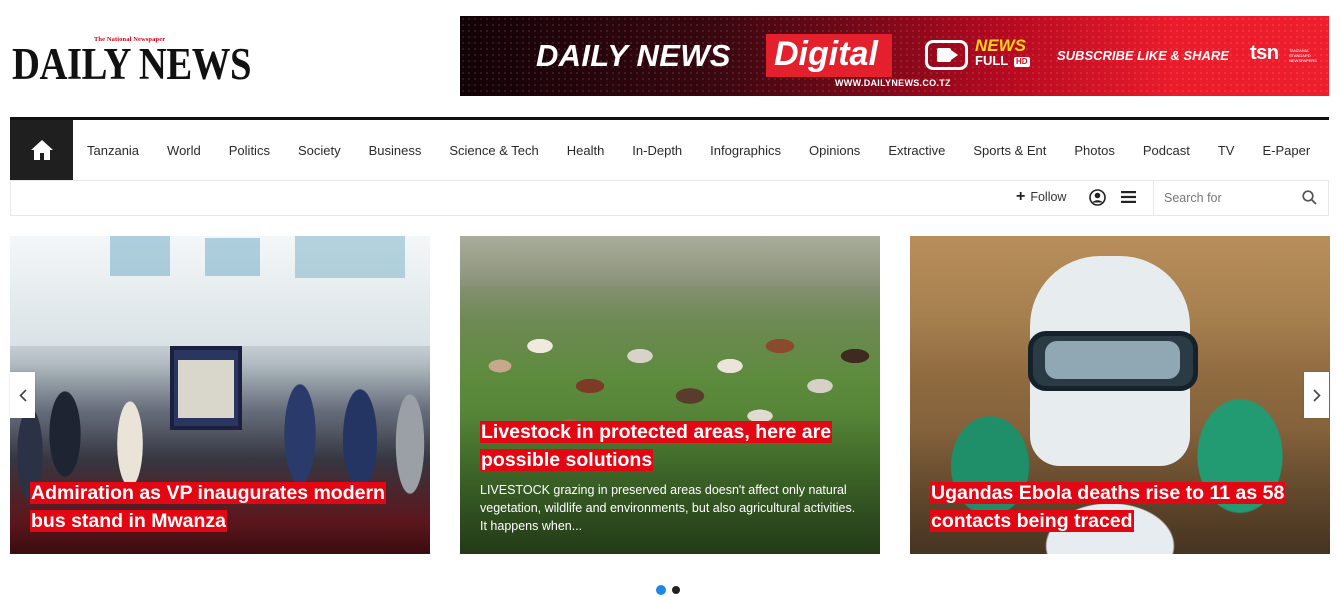  I want to click on plus-icon: +, so click(1021, 196).